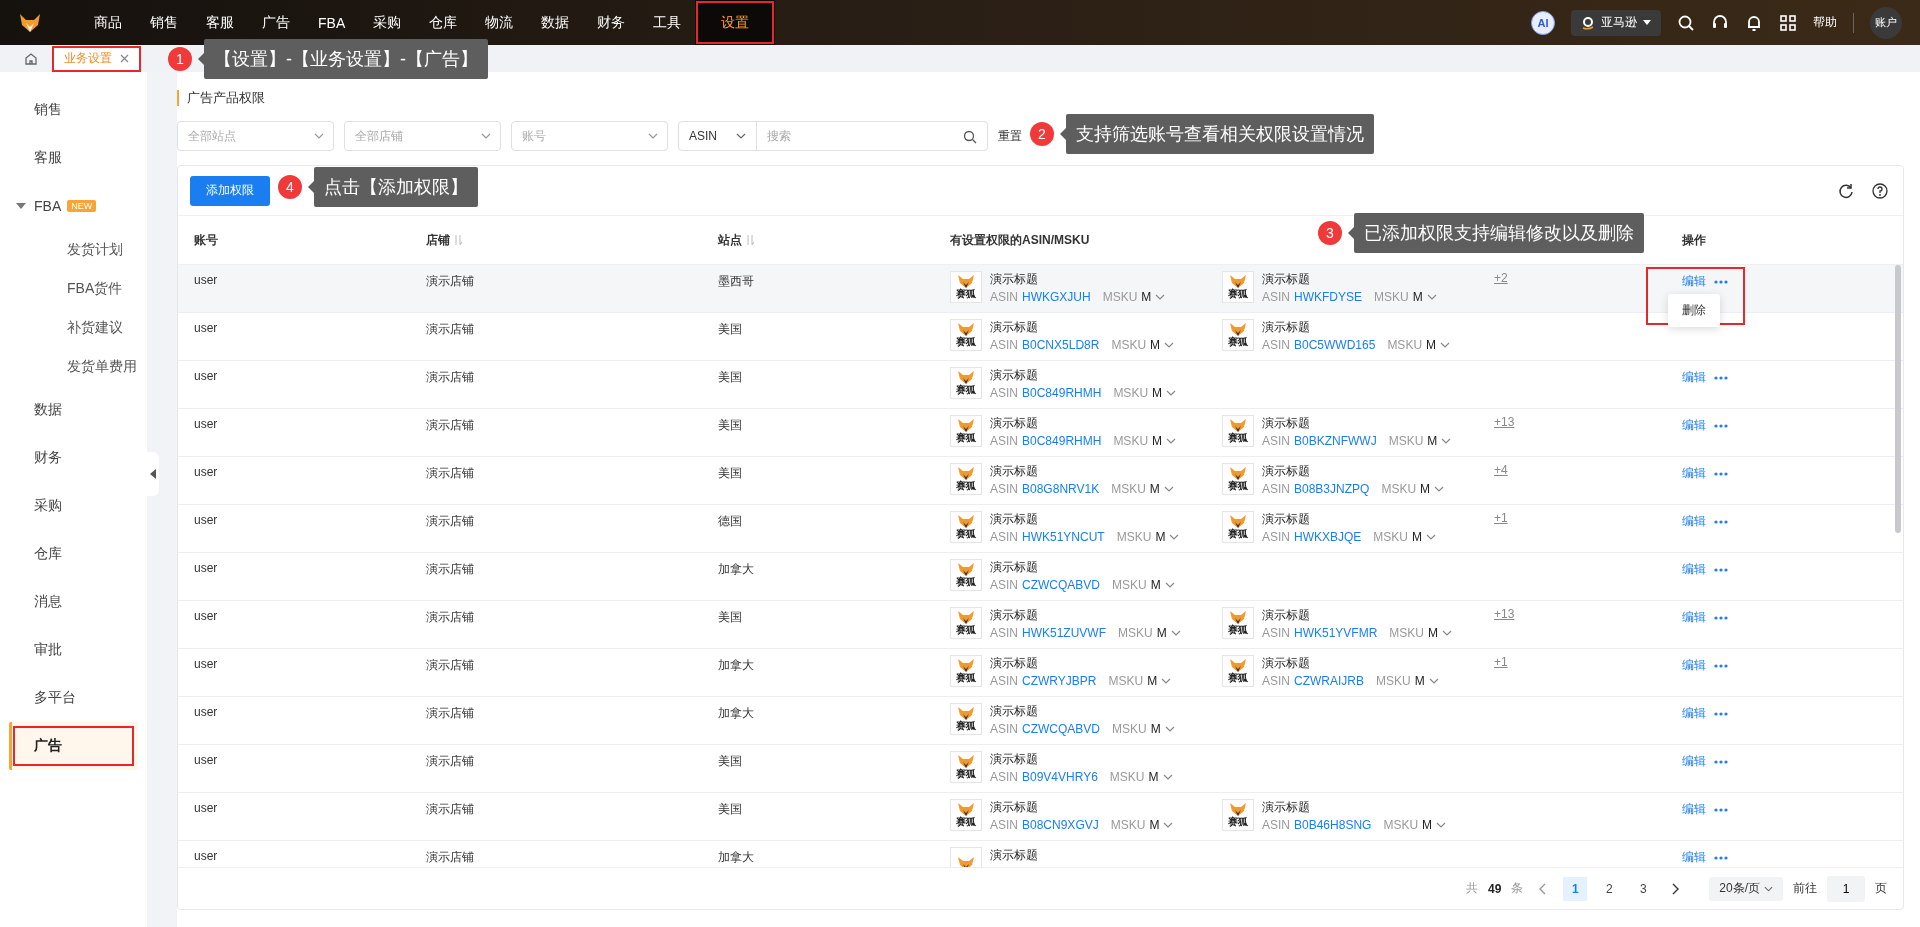 This screenshot has height=927, width=1920. I want to click on asin-link: HWKGXJUH, so click(1056, 297).